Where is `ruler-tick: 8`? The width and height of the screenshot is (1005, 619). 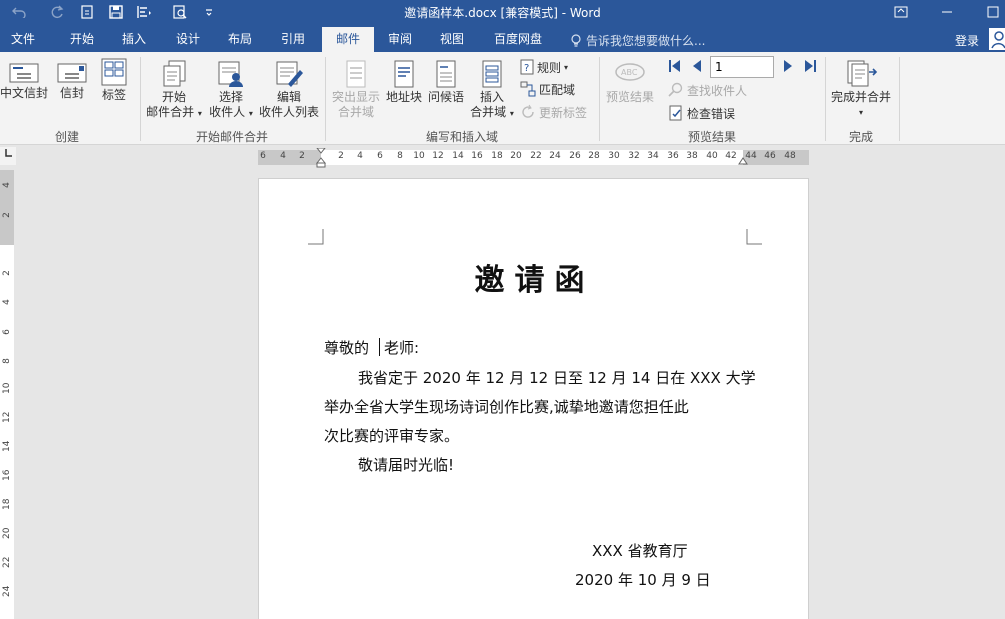
ruler-tick: 8 is located at coordinates (400, 156).